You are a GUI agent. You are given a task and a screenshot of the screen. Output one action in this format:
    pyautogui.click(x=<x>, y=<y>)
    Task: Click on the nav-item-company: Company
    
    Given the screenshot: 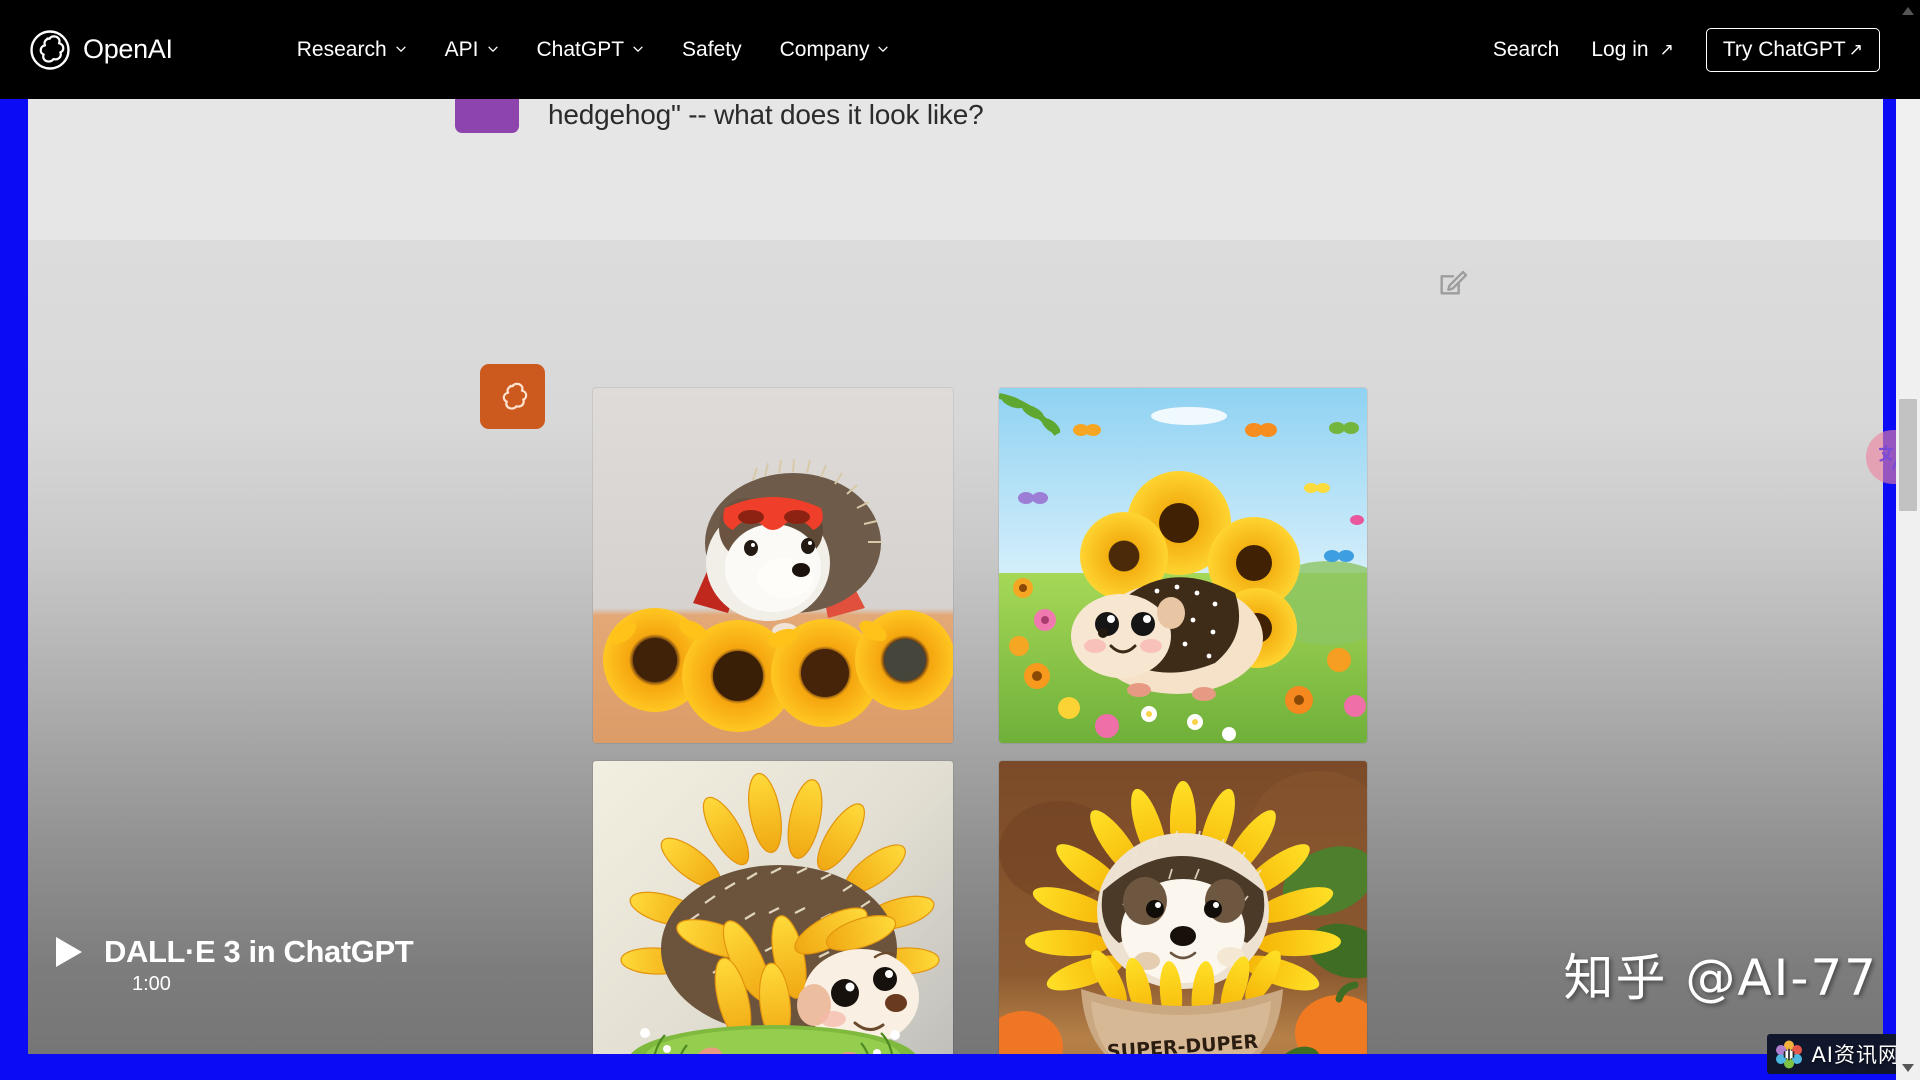 What is the action you would take?
    pyautogui.click(x=835, y=50)
    